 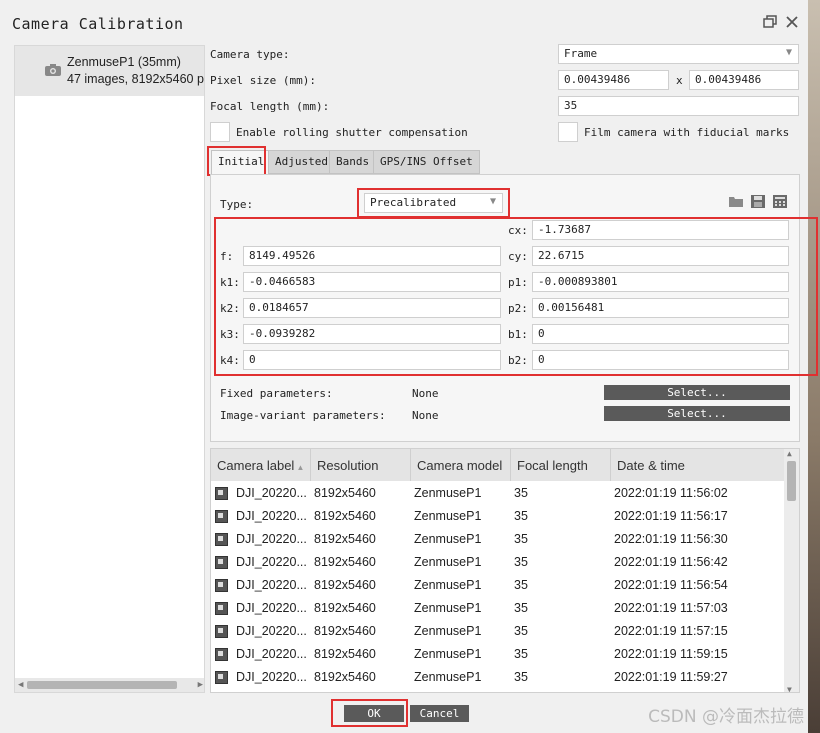 What do you see at coordinates (791, 570) in the screenshot?
I see `vertical-scrollbar: ▲ ▼` at bounding box center [791, 570].